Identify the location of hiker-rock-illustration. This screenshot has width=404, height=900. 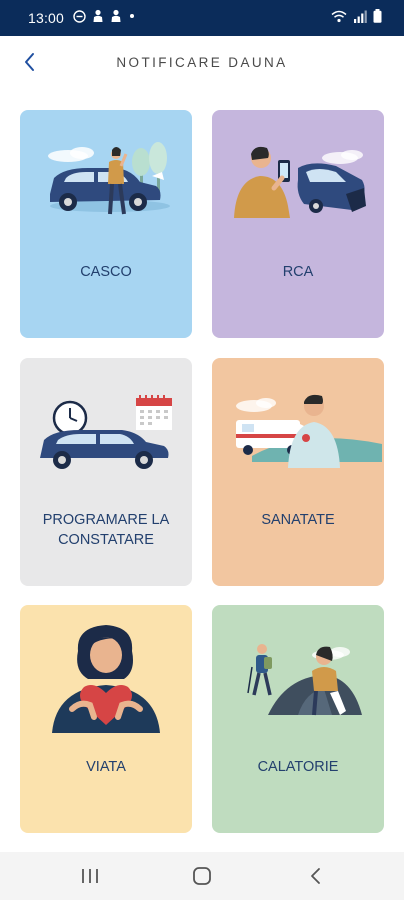
(304, 680).